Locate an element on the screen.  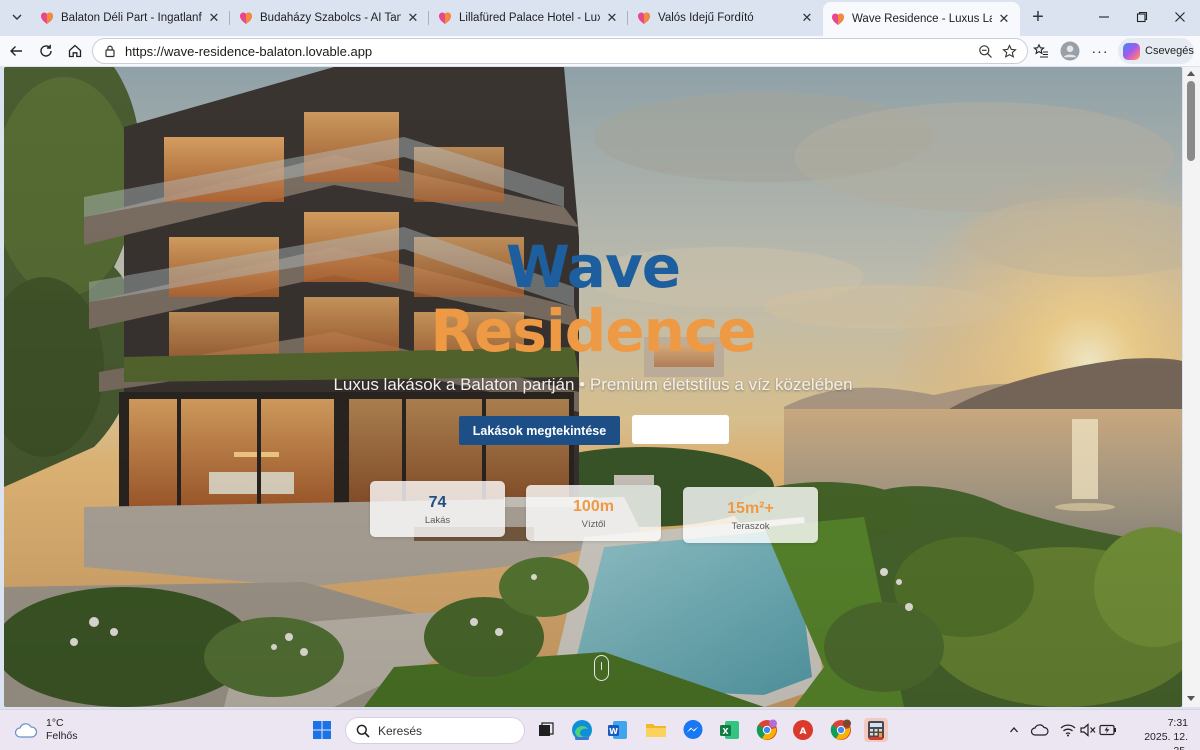
tray-battery is located at coordinates (1108, 730).